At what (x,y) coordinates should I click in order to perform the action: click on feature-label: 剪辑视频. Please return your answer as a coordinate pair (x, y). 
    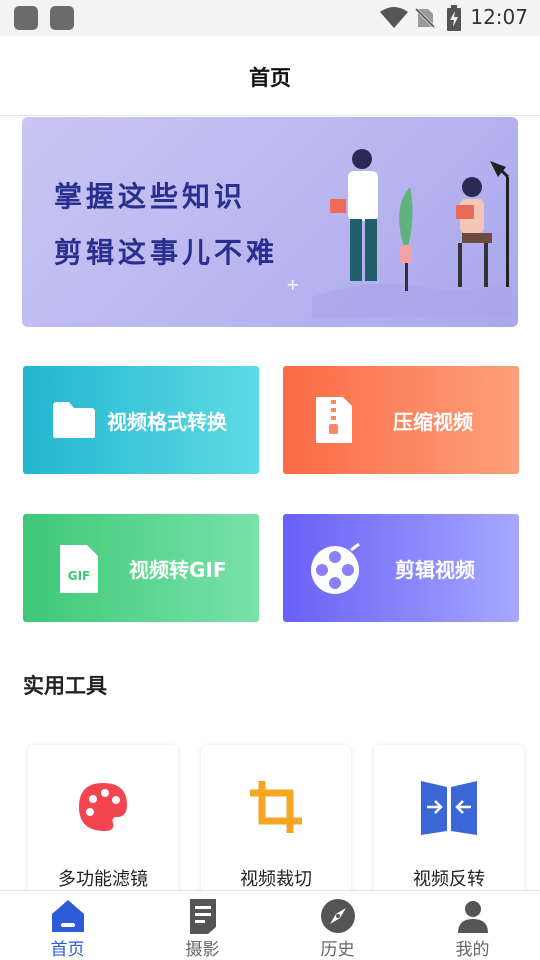
    Looking at the image, I should click on (435, 570).